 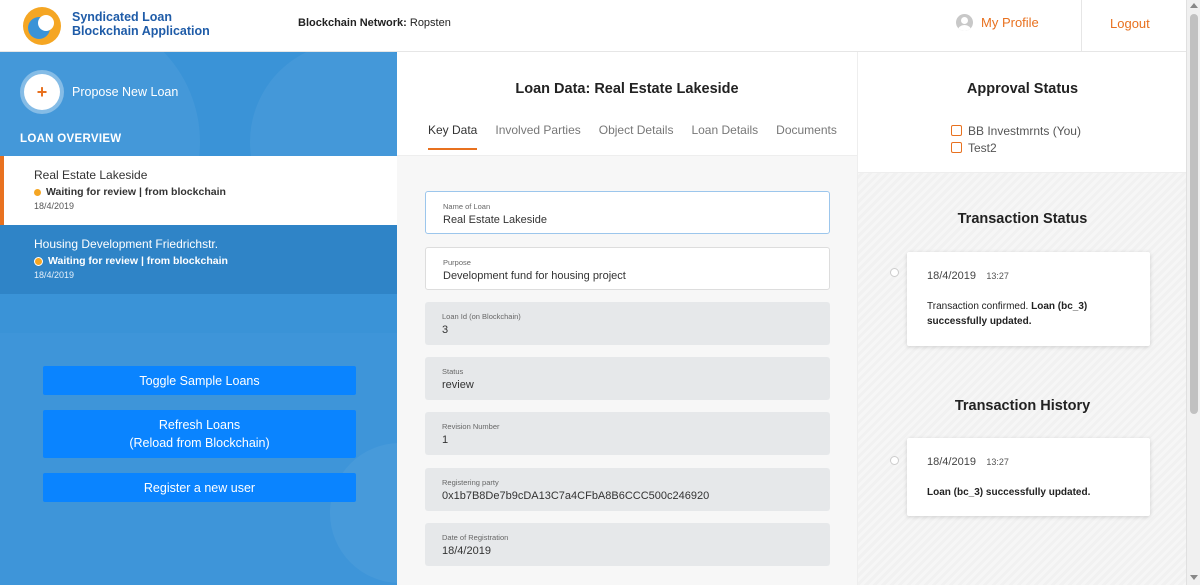 I want to click on tab-documents: Documents, so click(x=806, y=136).